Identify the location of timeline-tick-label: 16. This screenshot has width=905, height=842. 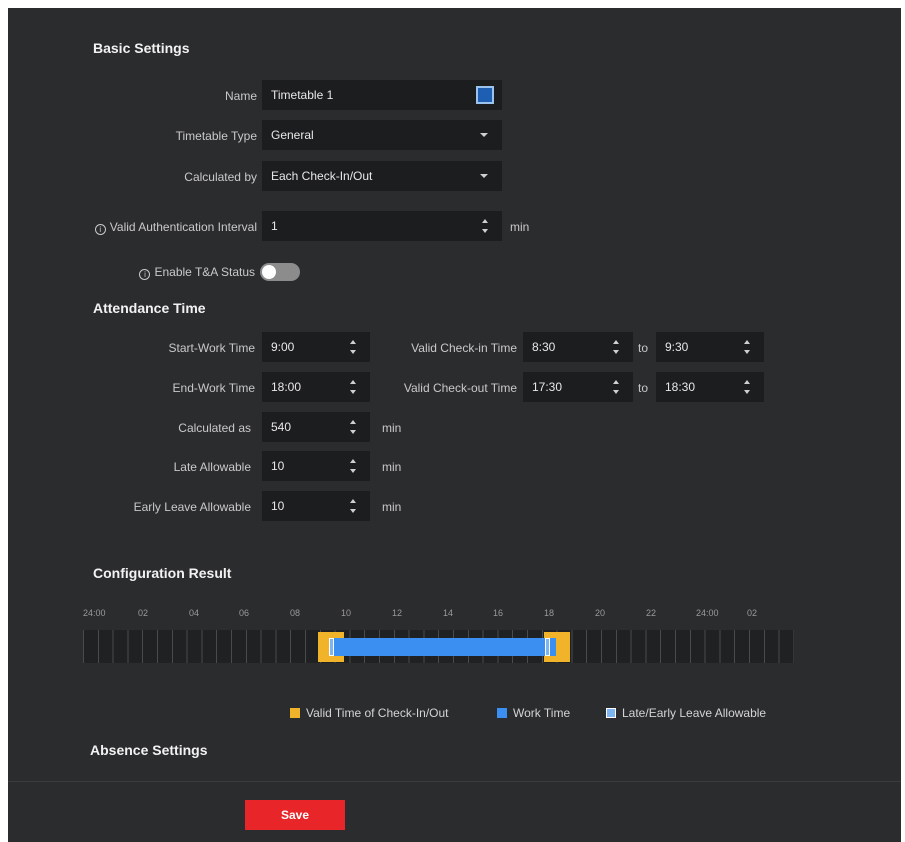
(498, 613).